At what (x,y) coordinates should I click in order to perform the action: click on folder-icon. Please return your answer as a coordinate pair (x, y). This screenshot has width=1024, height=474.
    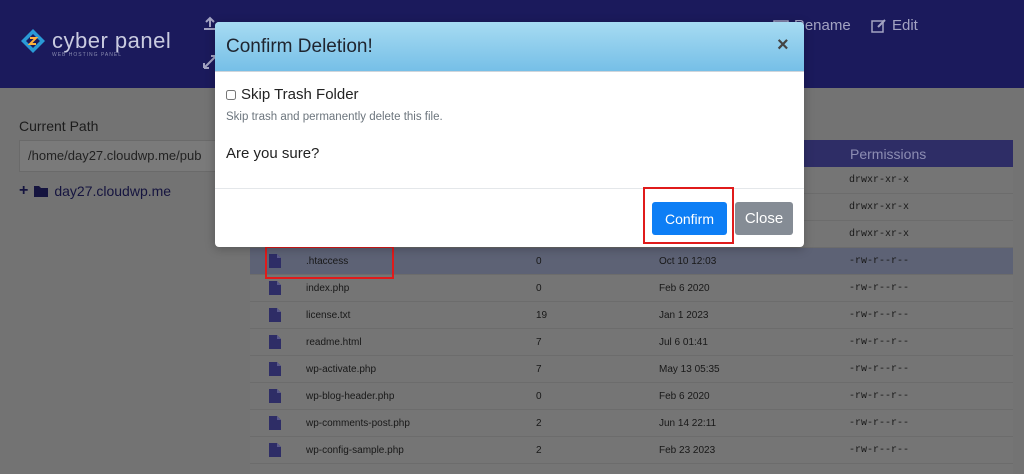
    Looking at the image, I should click on (41, 191).